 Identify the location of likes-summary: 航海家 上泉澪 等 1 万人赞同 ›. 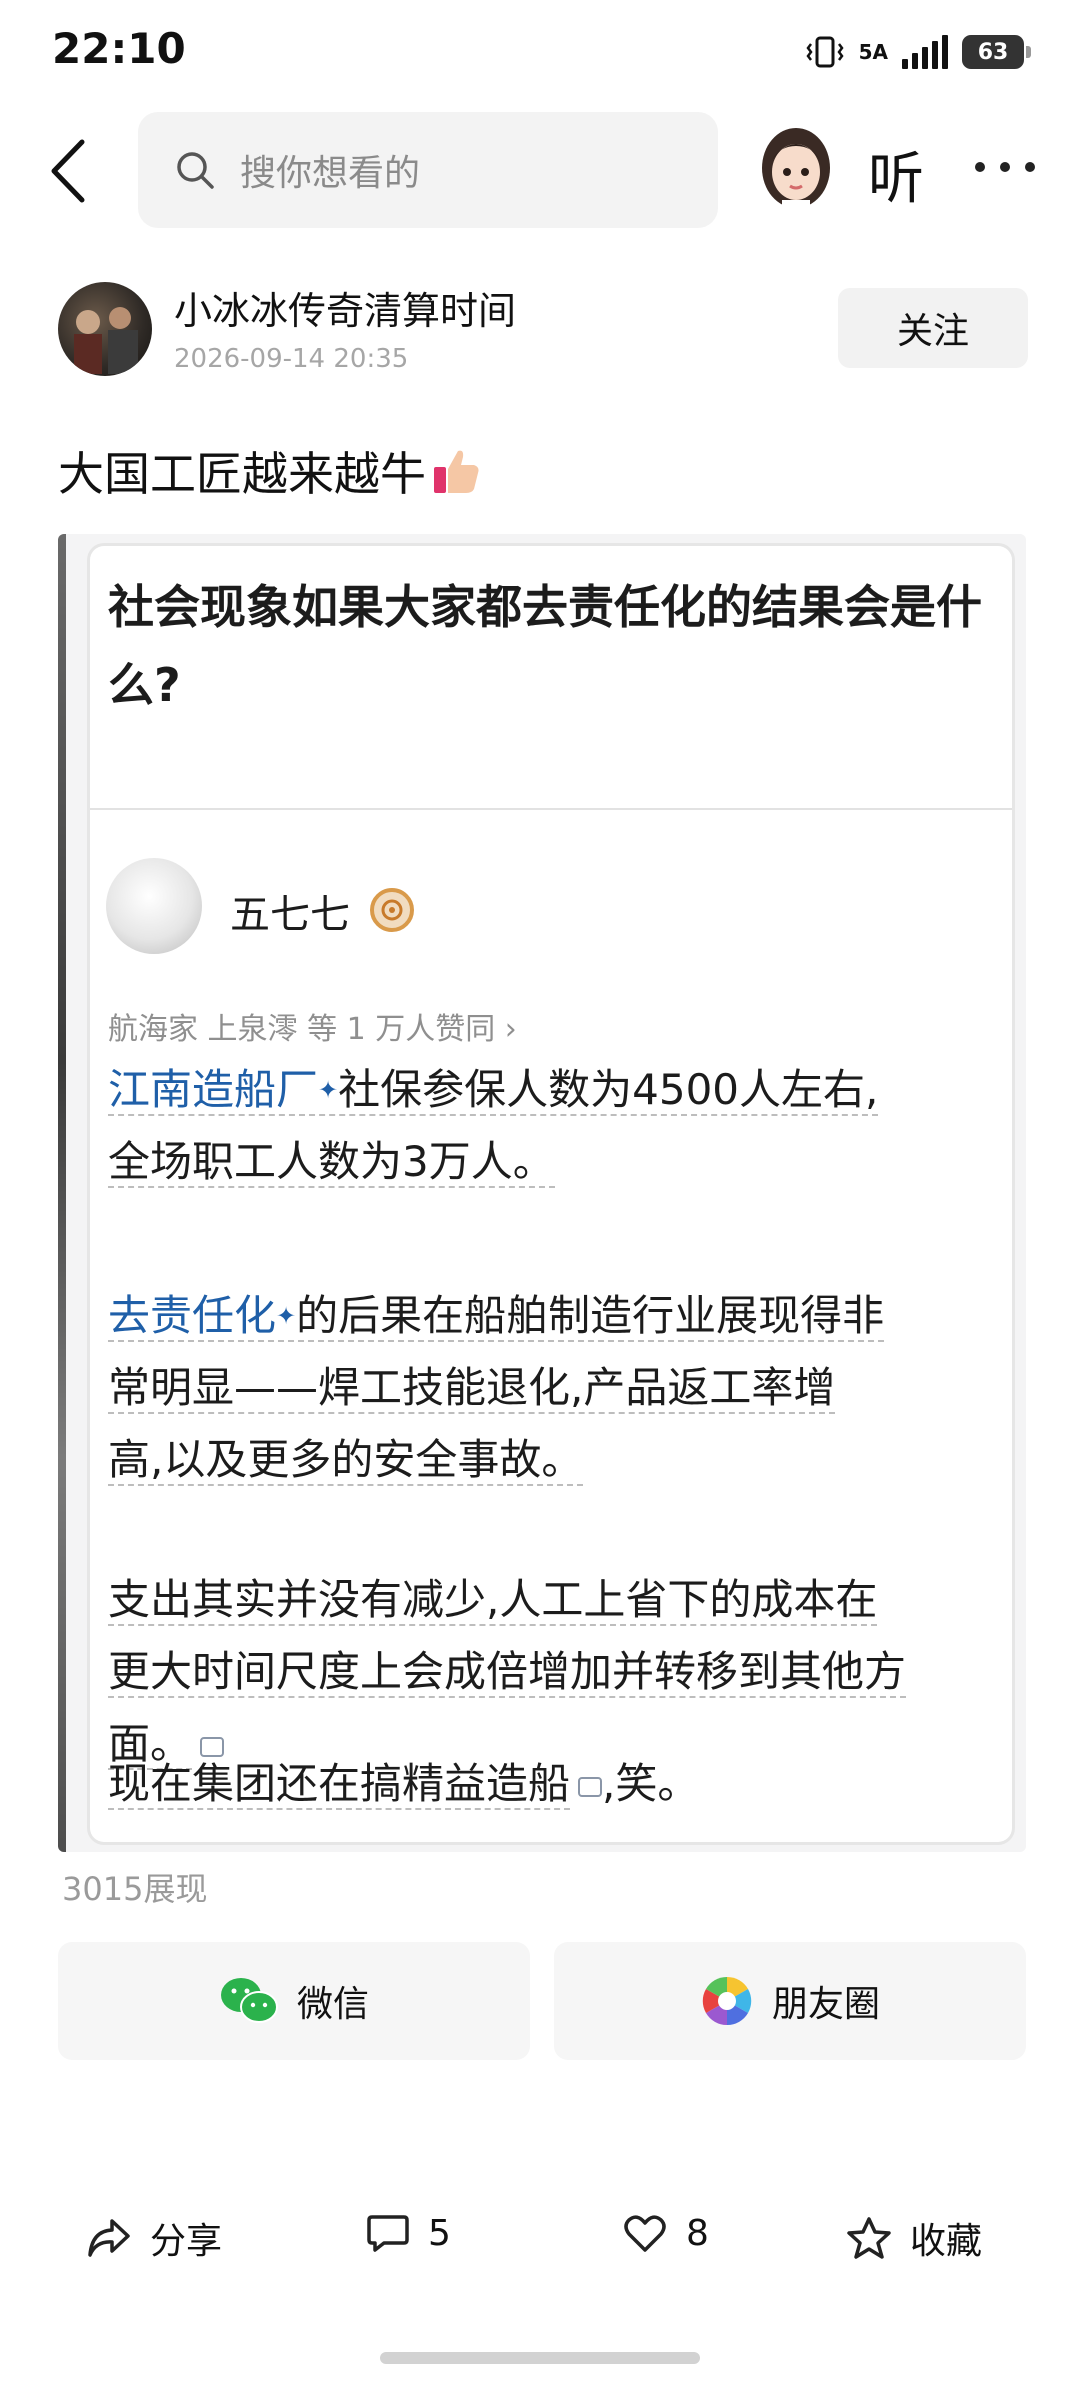
(312, 1029).